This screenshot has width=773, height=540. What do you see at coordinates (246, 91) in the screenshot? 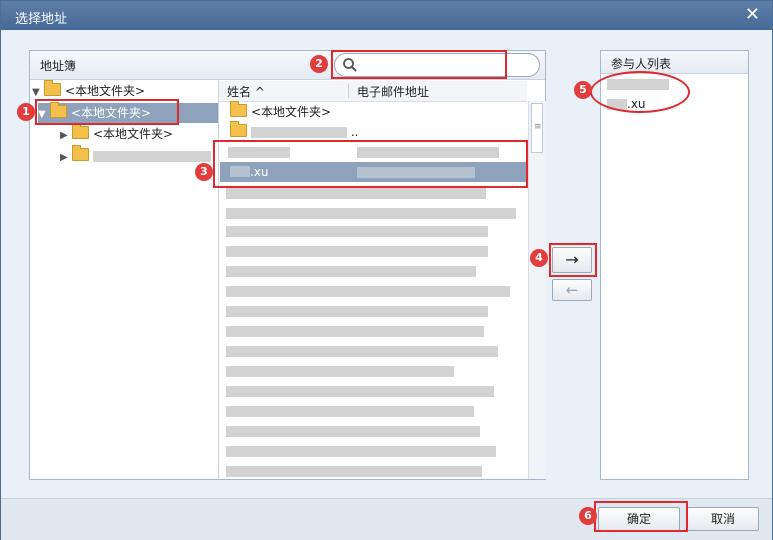
I see `name-column-header: 姓名 ^` at bounding box center [246, 91].